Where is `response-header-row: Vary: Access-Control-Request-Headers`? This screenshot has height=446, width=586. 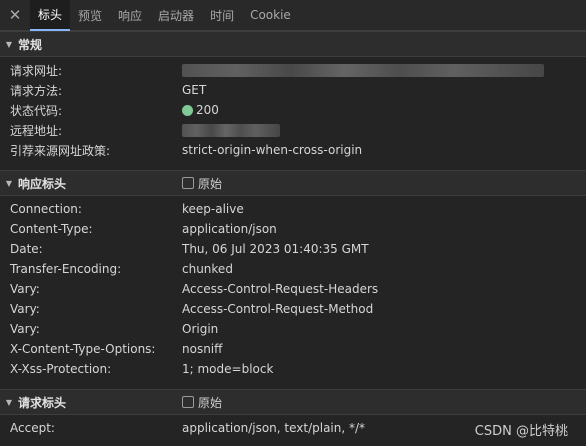 response-header-row: Vary: Access-Control-Request-Headers is located at coordinates (293, 289).